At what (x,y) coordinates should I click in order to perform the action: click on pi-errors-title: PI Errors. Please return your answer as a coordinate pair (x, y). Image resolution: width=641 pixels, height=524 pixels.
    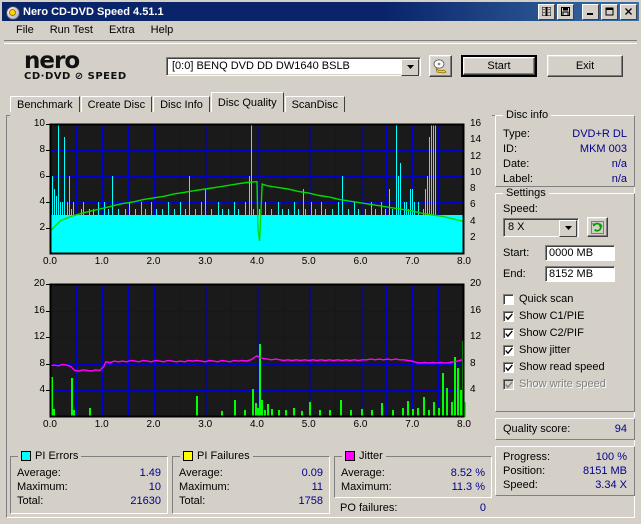
    Looking at the image, I should click on (57, 456).